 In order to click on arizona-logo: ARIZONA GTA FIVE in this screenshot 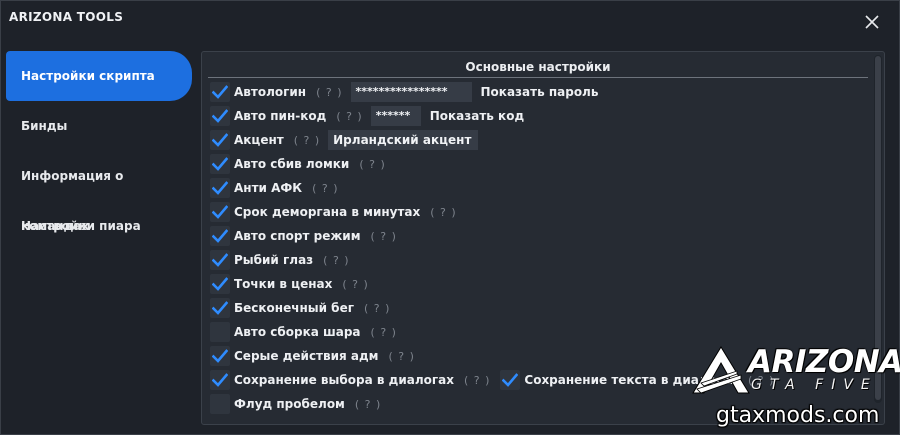, I will do `click(795, 371)`.